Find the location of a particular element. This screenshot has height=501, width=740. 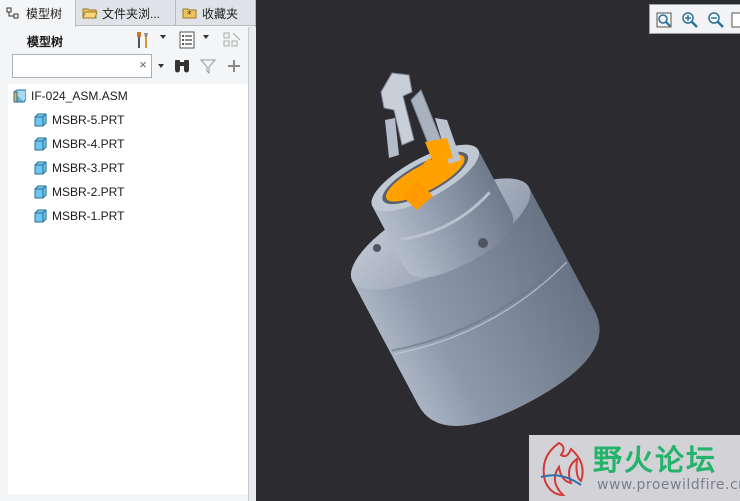

tree-node-part: MSBR-4.PRT is located at coordinates (78, 144).